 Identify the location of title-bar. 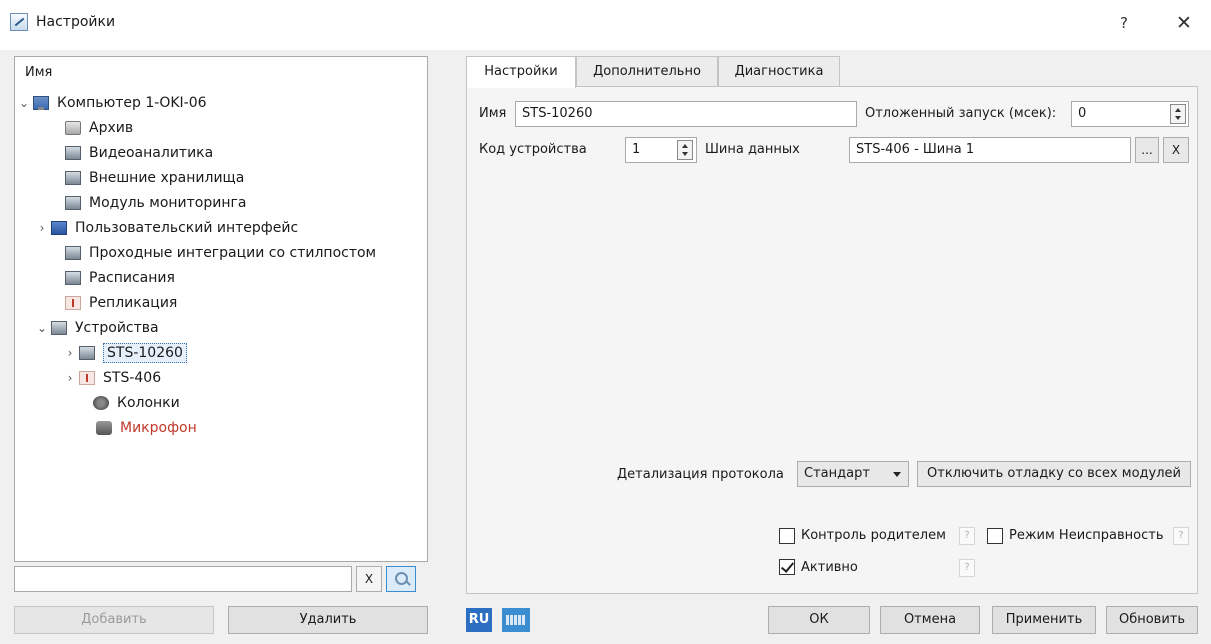
(605, 25).